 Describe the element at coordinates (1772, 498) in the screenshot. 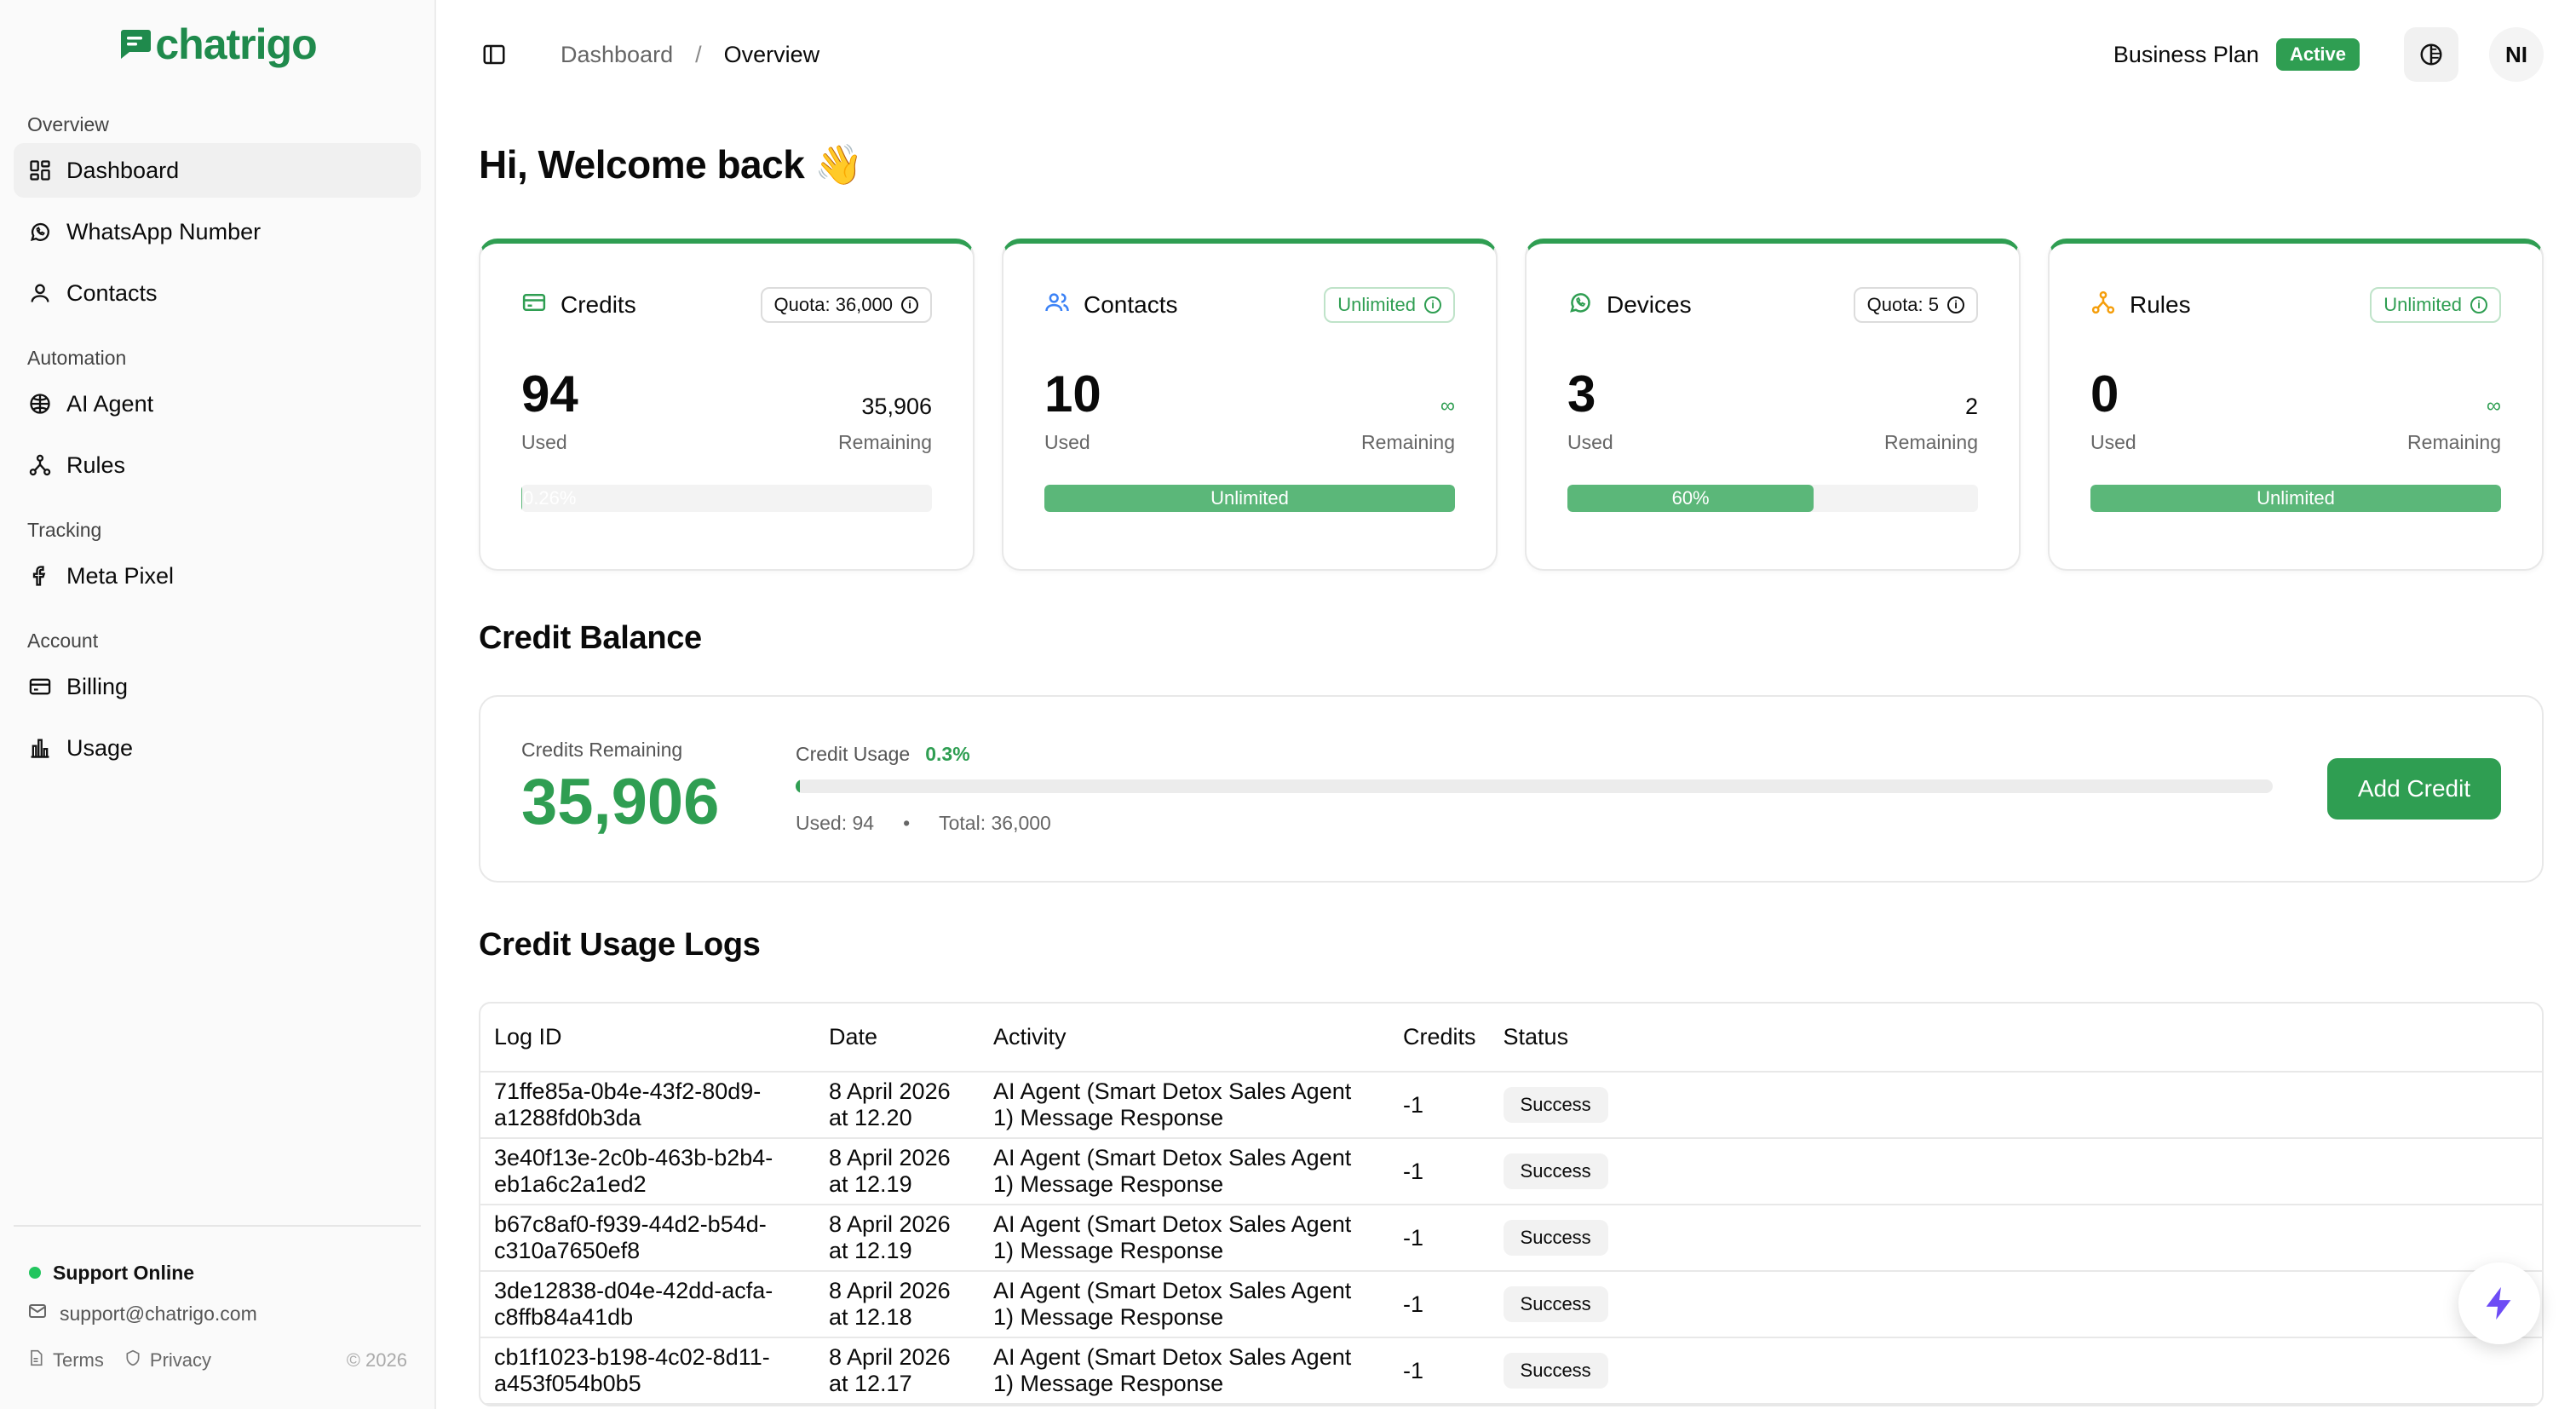

I see `usage-progress-bar: 60%` at that location.